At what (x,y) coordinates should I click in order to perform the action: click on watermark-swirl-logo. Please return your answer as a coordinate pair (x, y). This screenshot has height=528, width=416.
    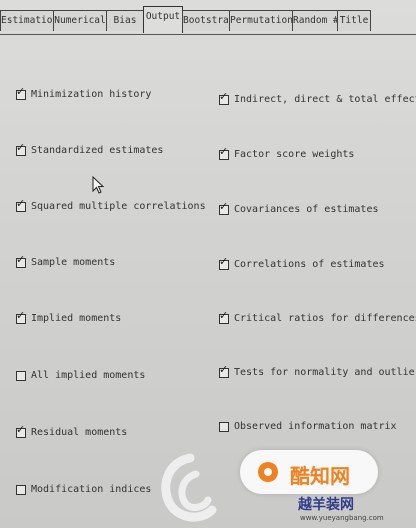
    Looking at the image, I should click on (189, 487).